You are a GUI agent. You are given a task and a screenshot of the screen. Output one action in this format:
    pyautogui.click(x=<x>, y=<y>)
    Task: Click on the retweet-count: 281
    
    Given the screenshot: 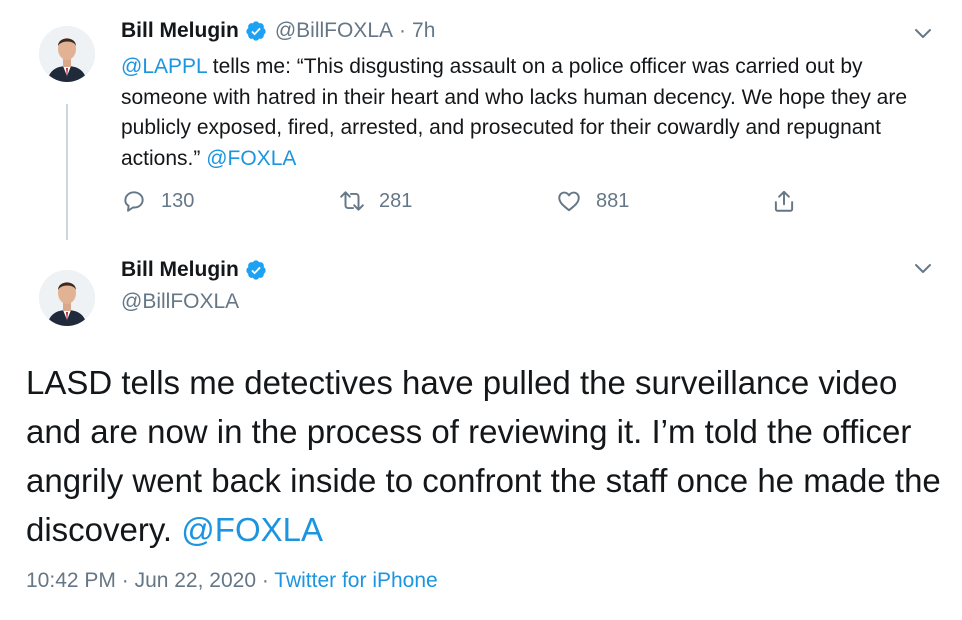 What is the action you would take?
    pyautogui.click(x=396, y=200)
    